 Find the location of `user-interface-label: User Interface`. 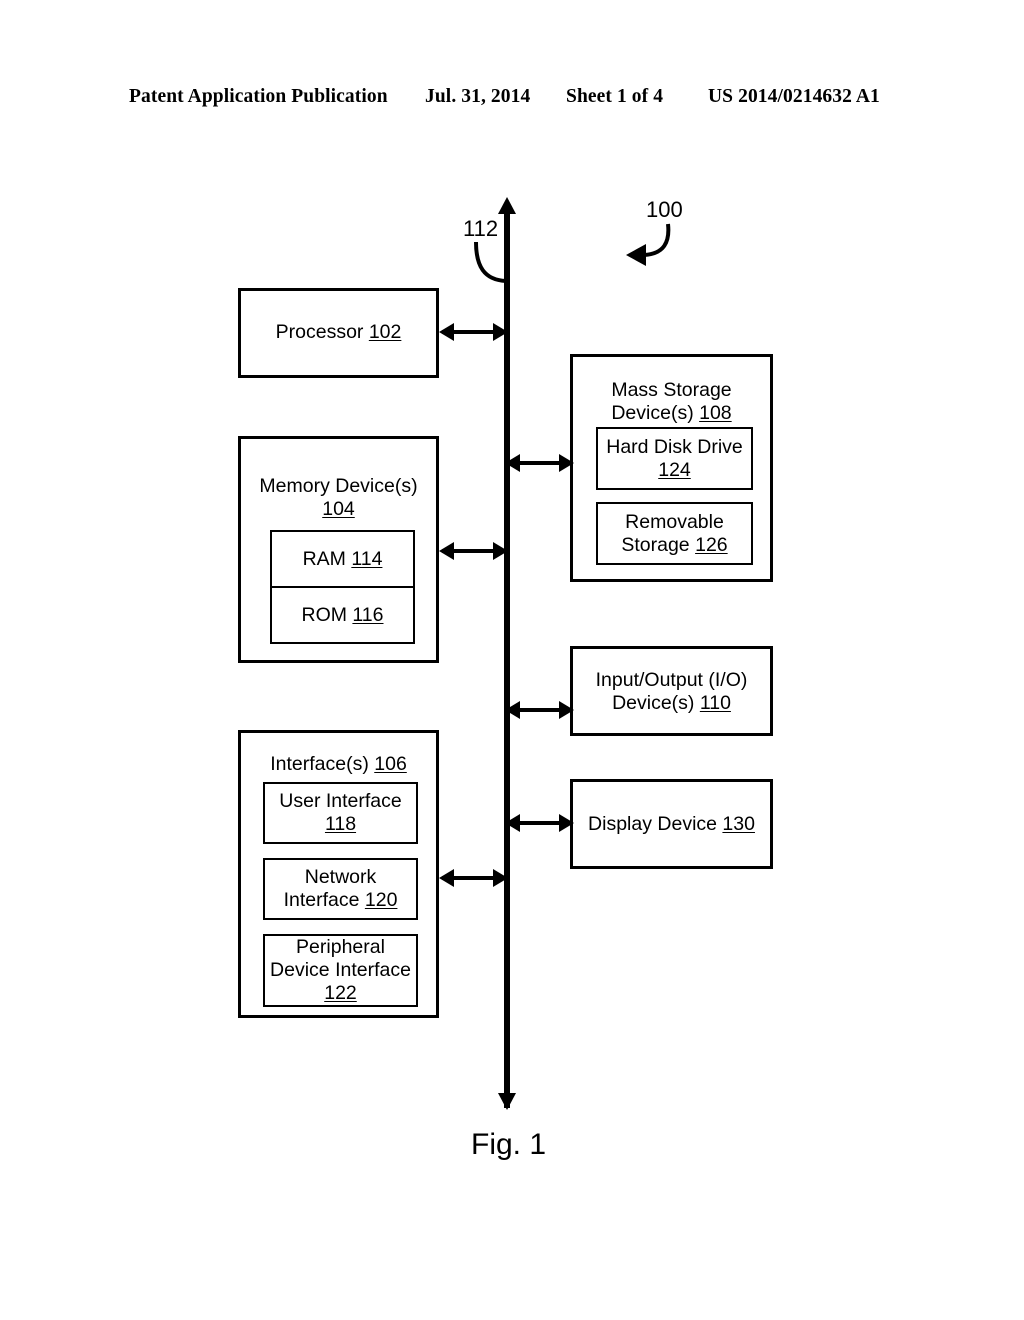

user-interface-label: User Interface is located at coordinates (340, 801).